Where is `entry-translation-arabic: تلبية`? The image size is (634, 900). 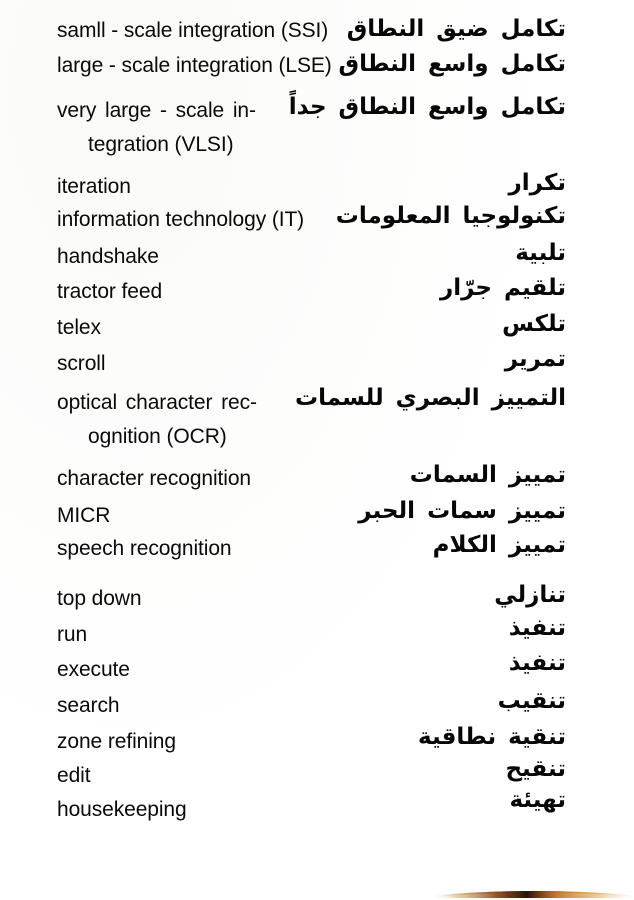 entry-translation-arabic: تلبية is located at coordinates (540, 253).